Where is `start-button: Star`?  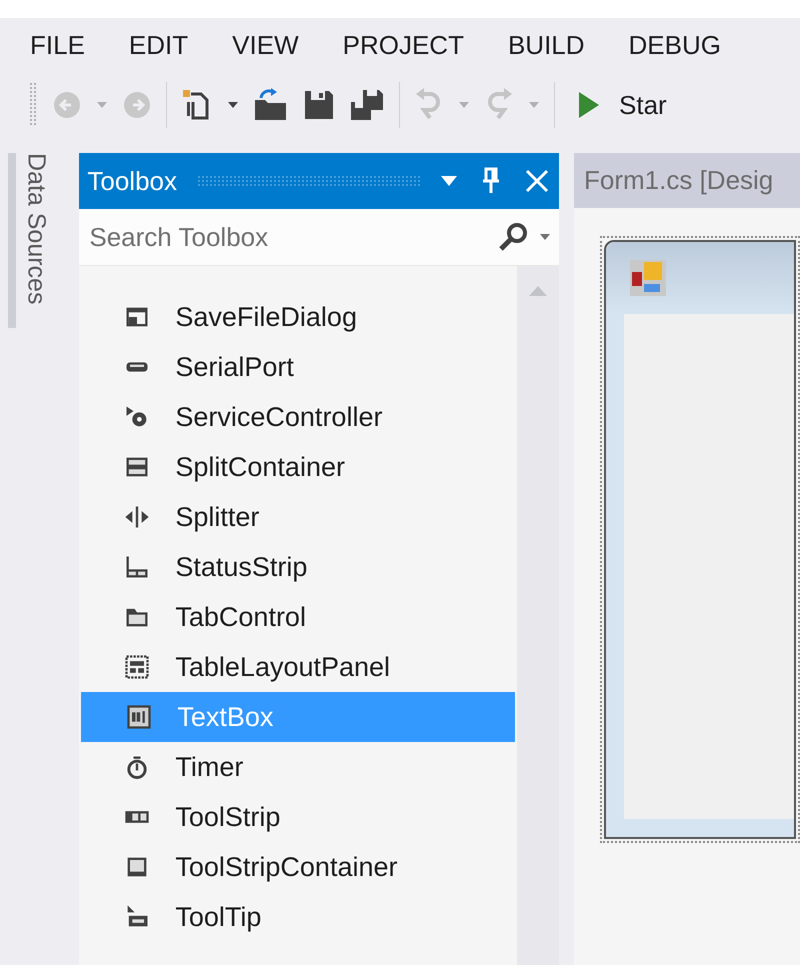 start-button: Star is located at coordinates (618, 105).